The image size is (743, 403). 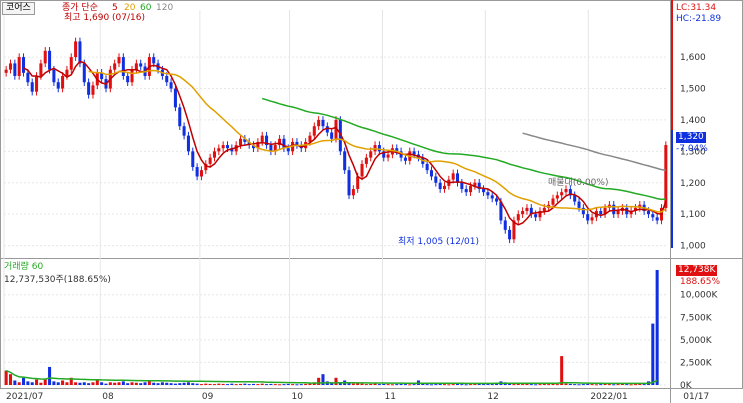 What do you see at coordinates (696, 363) in the screenshot?
I see `volume-axis-tick: 2,500K` at bounding box center [696, 363].